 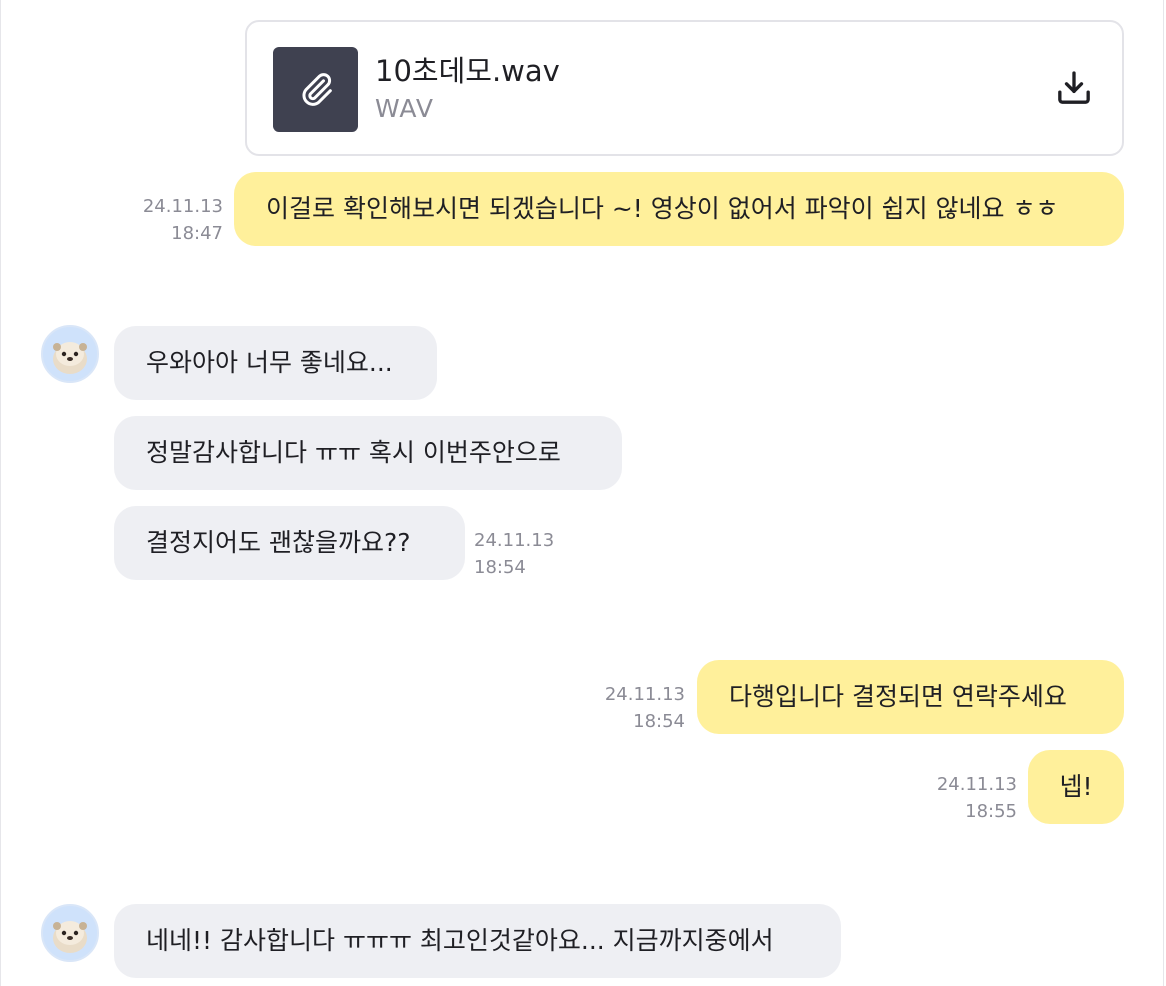 I want to click on message-timestamp: 24.11.13 18:55, so click(x=977, y=798).